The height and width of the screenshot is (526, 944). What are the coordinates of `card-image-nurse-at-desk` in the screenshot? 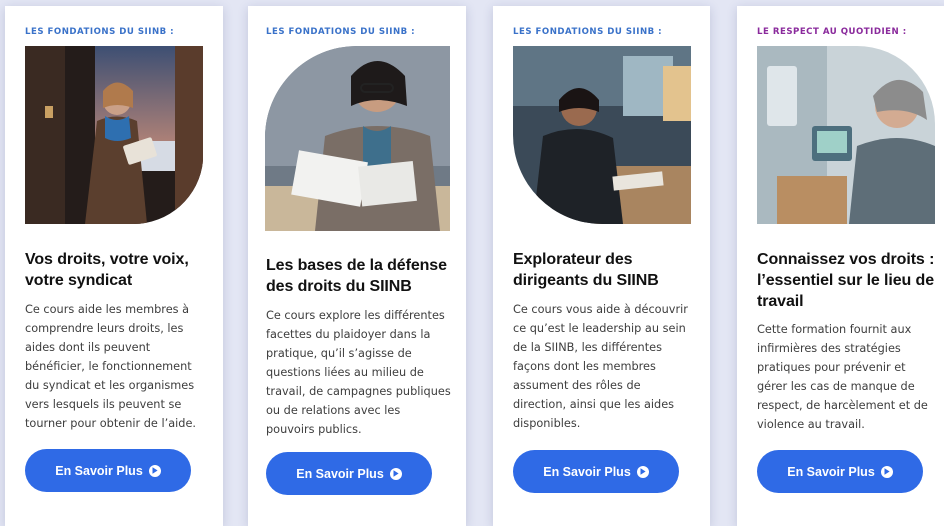 It's located at (602, 135).